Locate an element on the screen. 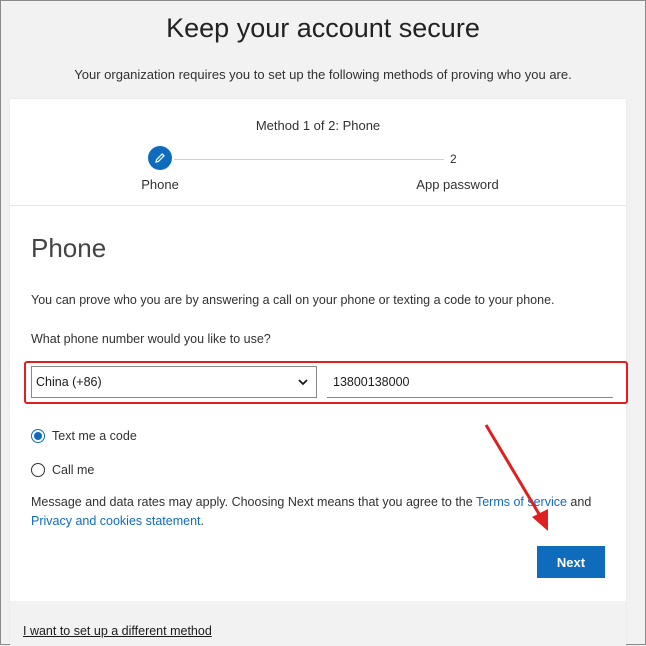 This screenshot has width=646, height=646. different-method-link: I want to set up a different method is located at coordinates (117, 631).